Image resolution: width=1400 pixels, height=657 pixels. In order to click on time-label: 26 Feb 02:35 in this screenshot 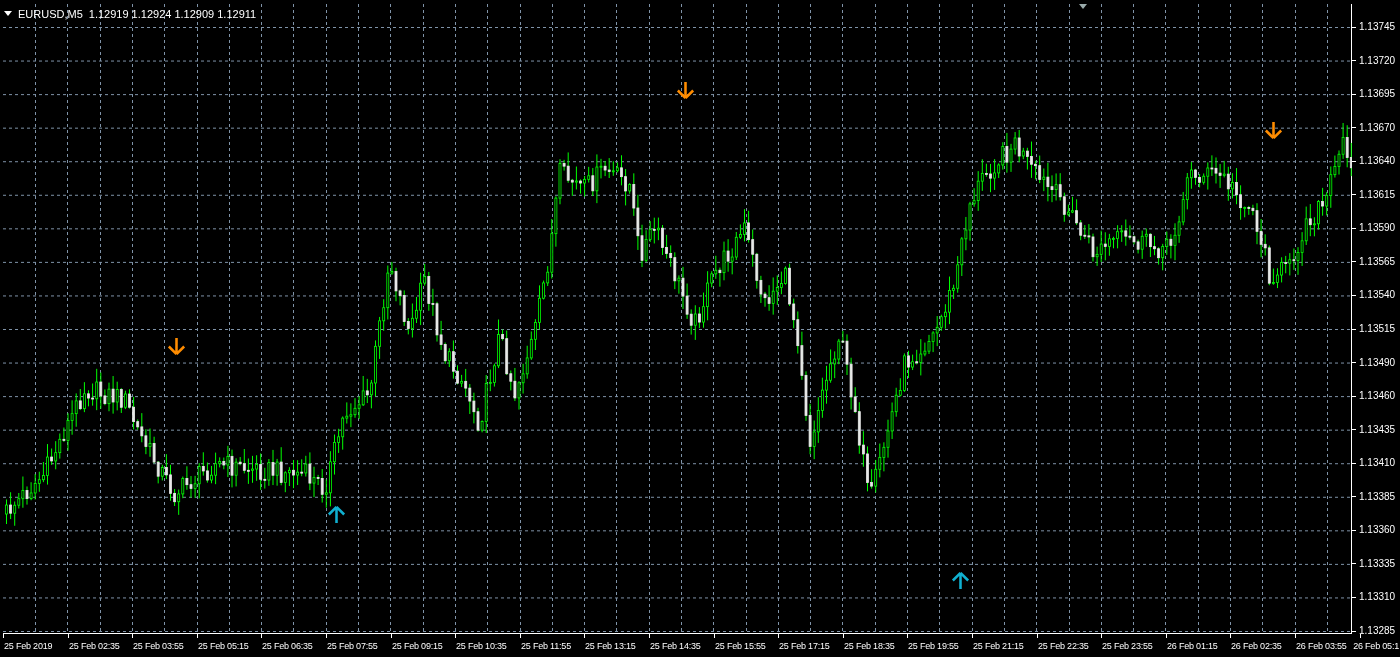, I will do `click(1256, 646)`.